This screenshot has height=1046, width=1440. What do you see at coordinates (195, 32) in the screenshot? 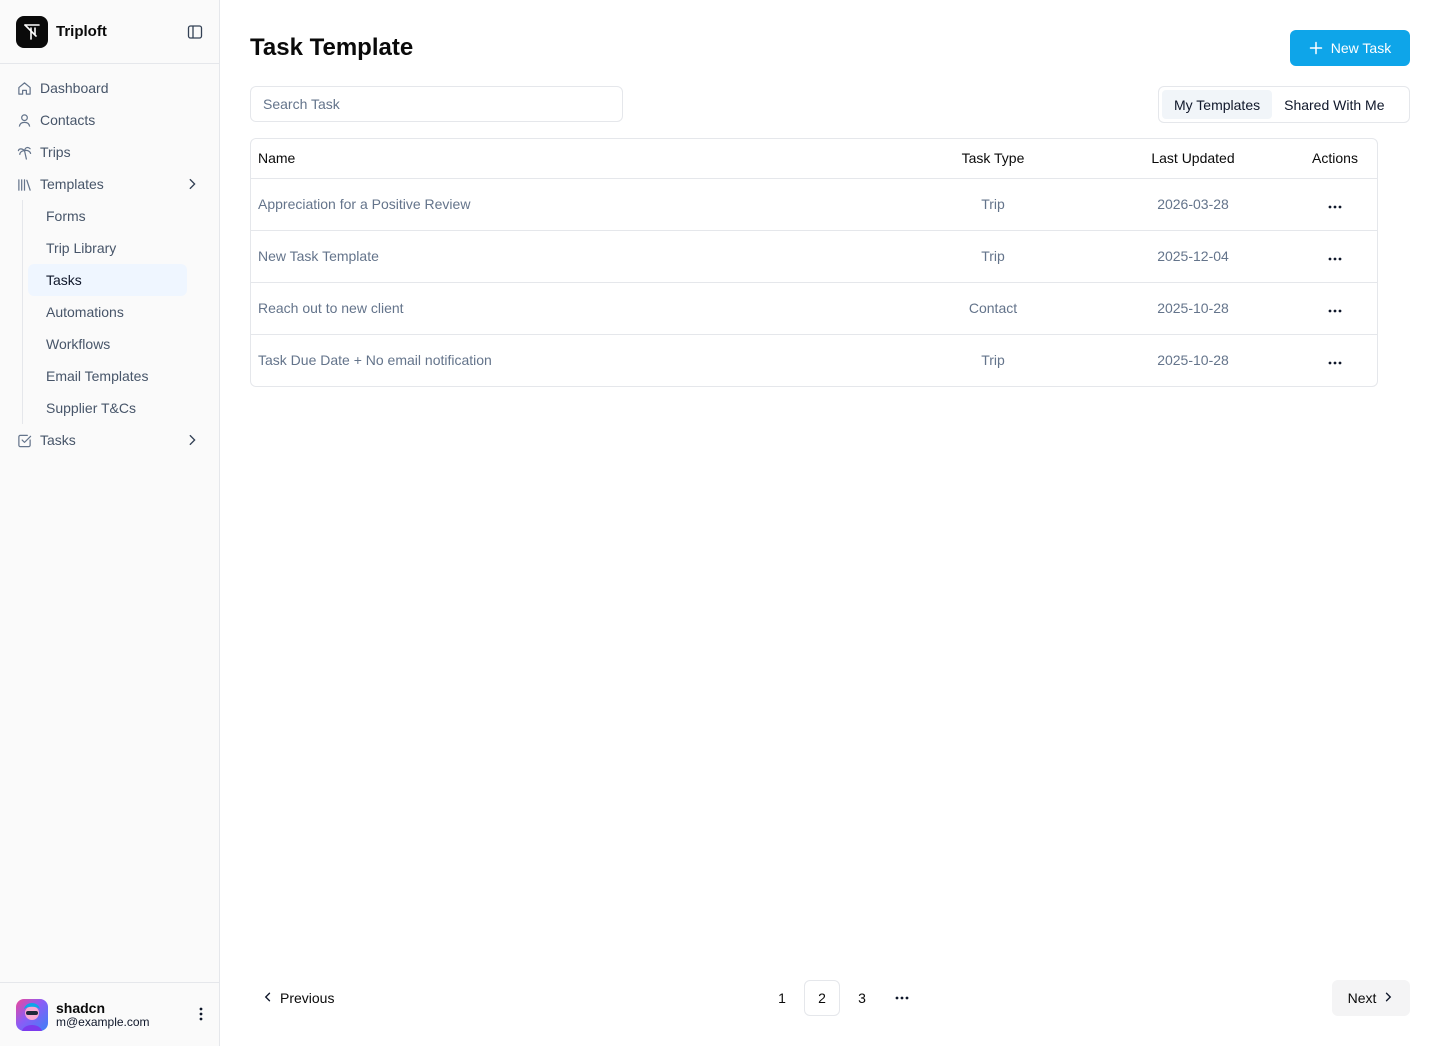
I see `sidebar-toggle-icon` at bounding box center [195, 32].